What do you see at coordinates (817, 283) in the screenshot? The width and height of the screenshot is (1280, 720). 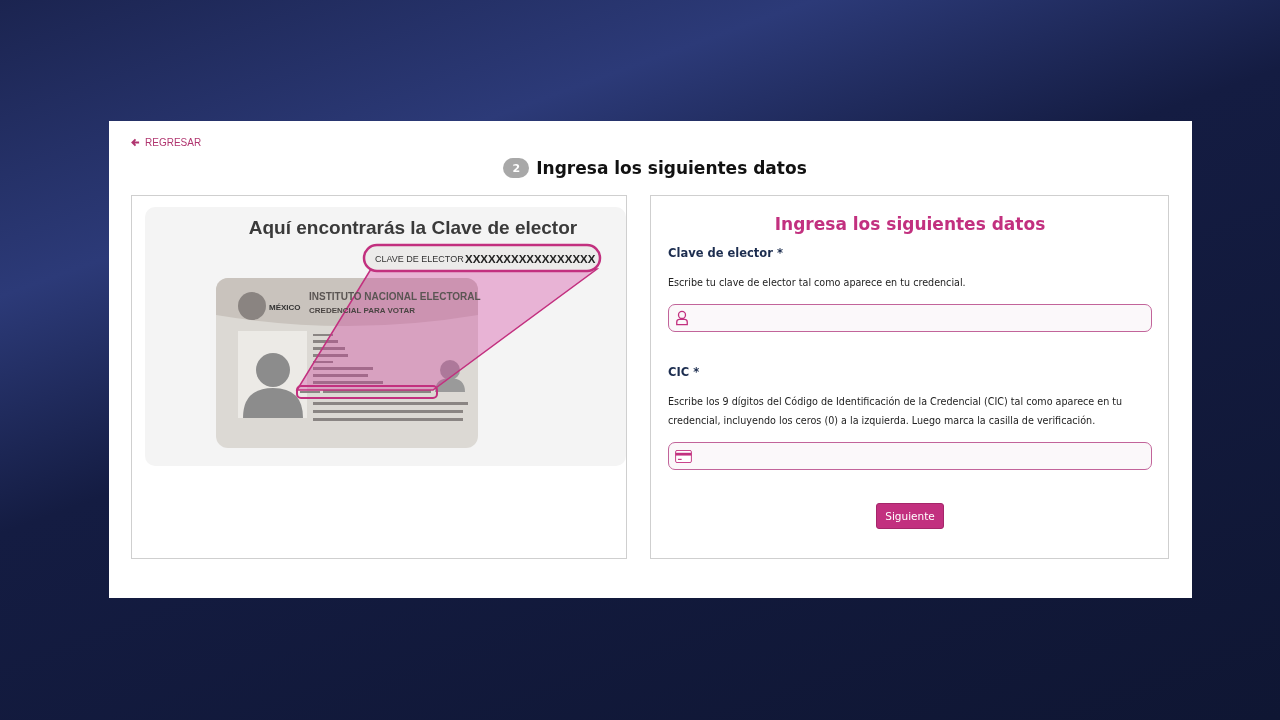 I see `field-hint: Escribe tu clave de elector tal como aparece en tu credencial.` at bounding box center [817, 283].